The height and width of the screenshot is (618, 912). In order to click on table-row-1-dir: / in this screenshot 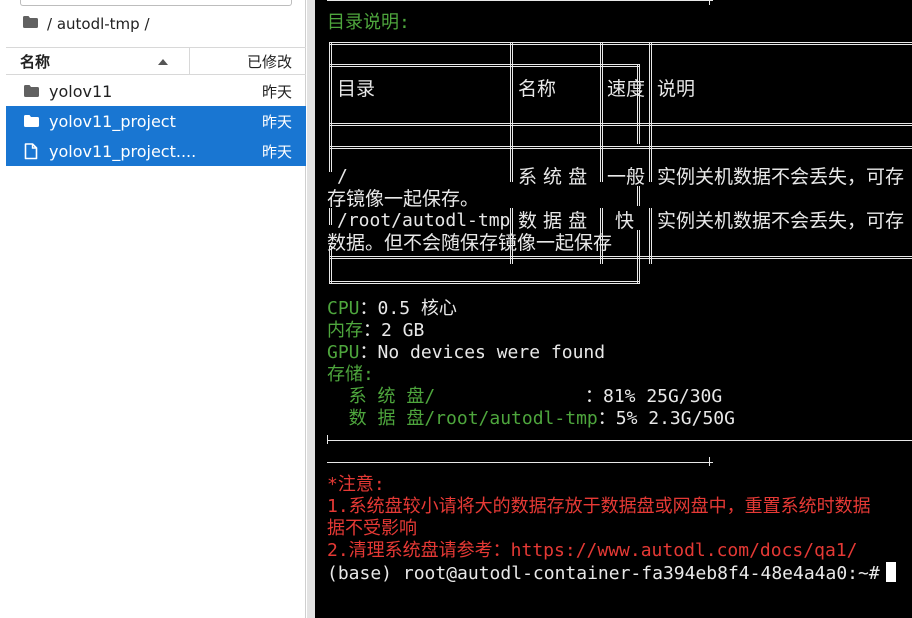, I will do `click(342, 176)`.